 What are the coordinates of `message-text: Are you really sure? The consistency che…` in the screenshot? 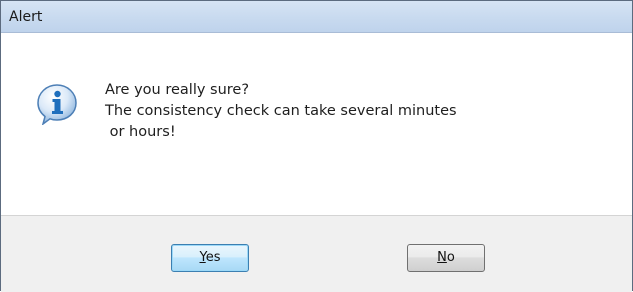 It's located at (281, 111).